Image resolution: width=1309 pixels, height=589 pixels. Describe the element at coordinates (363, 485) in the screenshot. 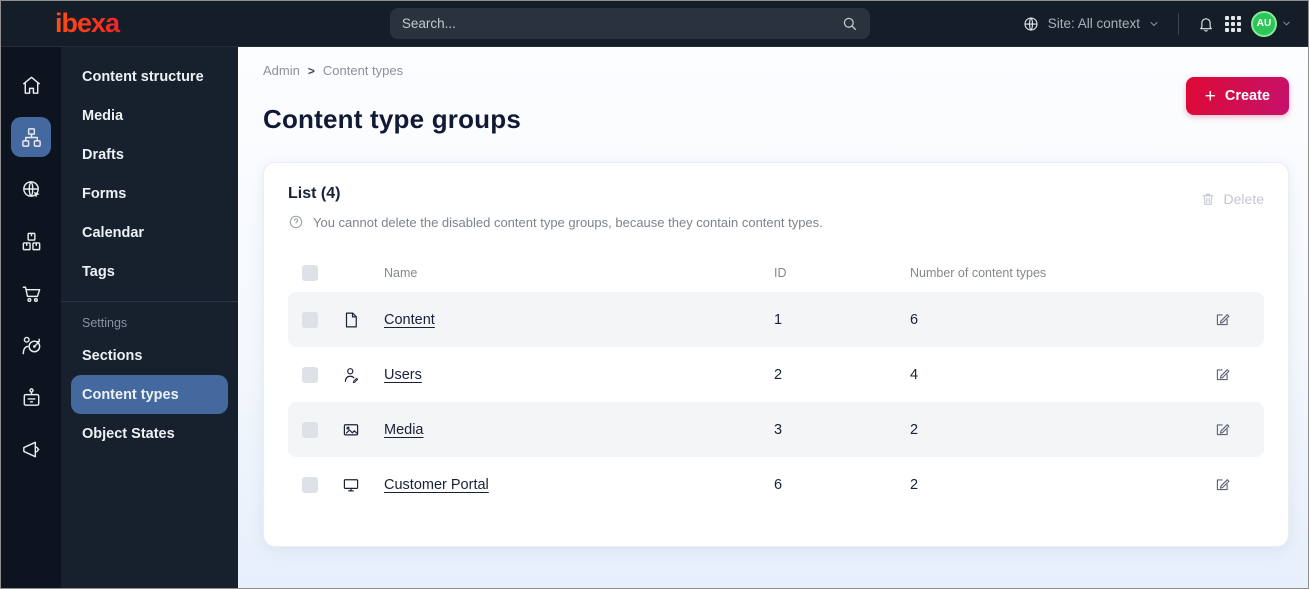

I see `monitor-icon` at that location.